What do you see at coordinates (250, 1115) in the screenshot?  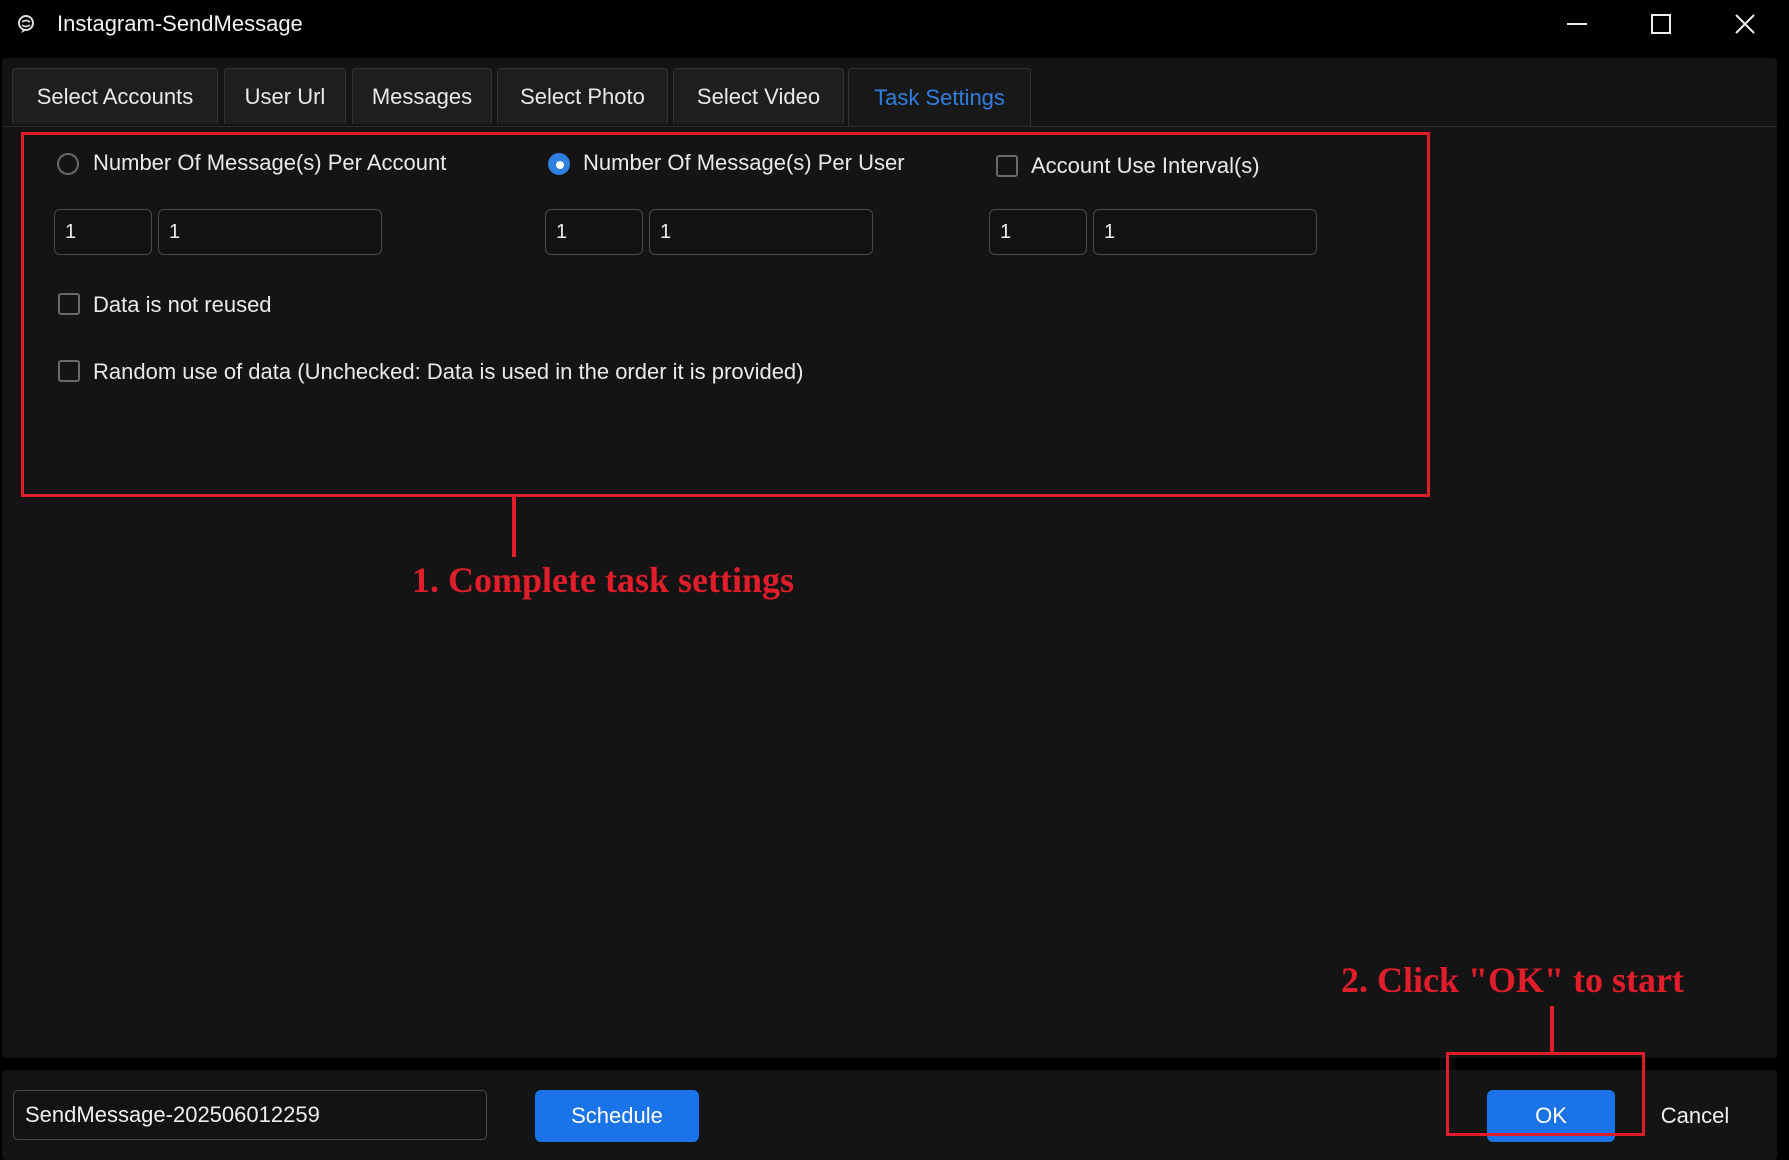 I see `task-name-input: SendMessage-202506012259` at bounding box center [250, 1115].